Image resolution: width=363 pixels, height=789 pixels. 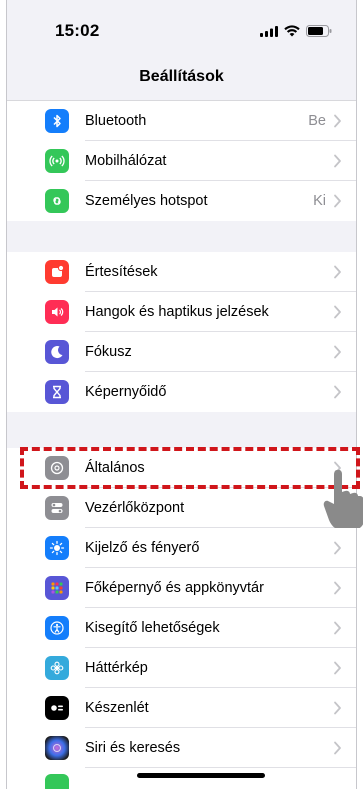 What do you see at coordinates (57, 352) in the screenshot?
I see `moon-icon` at bounding box center [57, 352].